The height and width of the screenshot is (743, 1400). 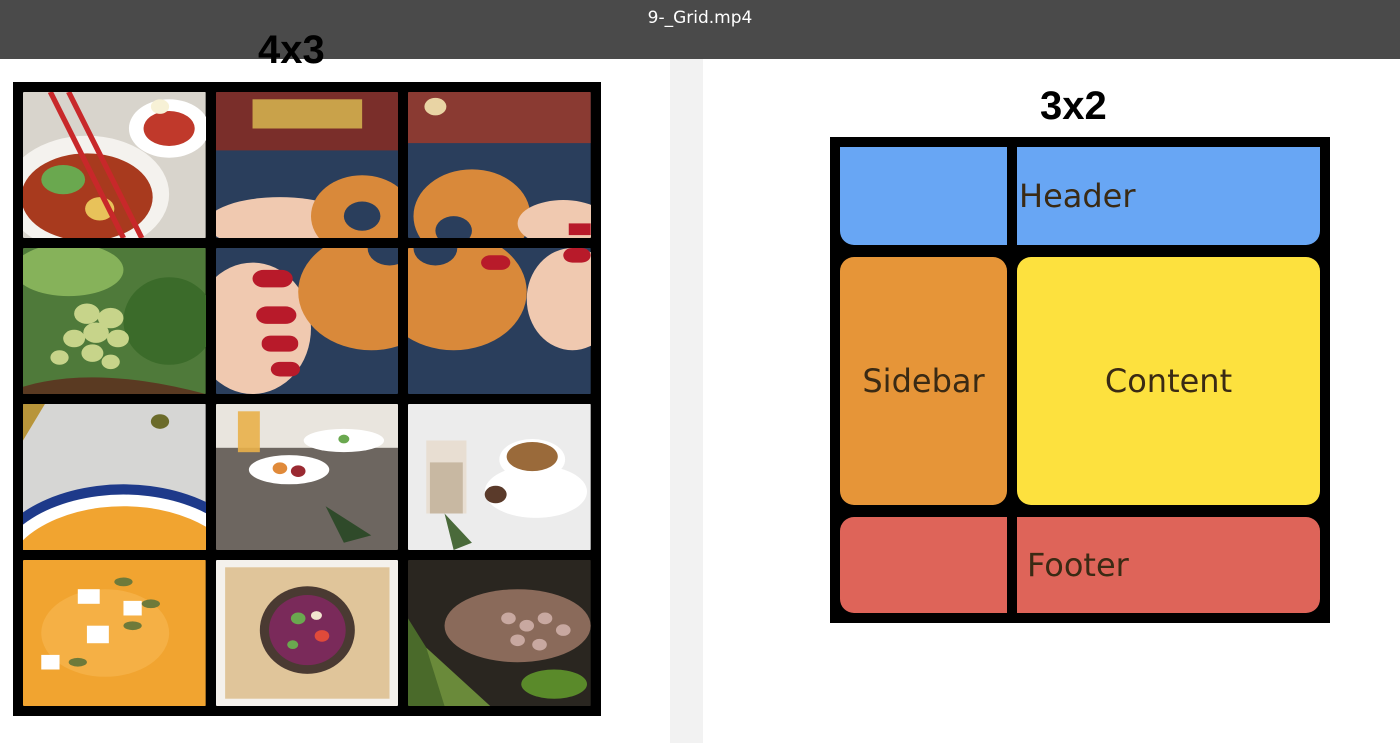 I want to click on pumpkin-soup-bowl-photo, so click(x=114, y=477).